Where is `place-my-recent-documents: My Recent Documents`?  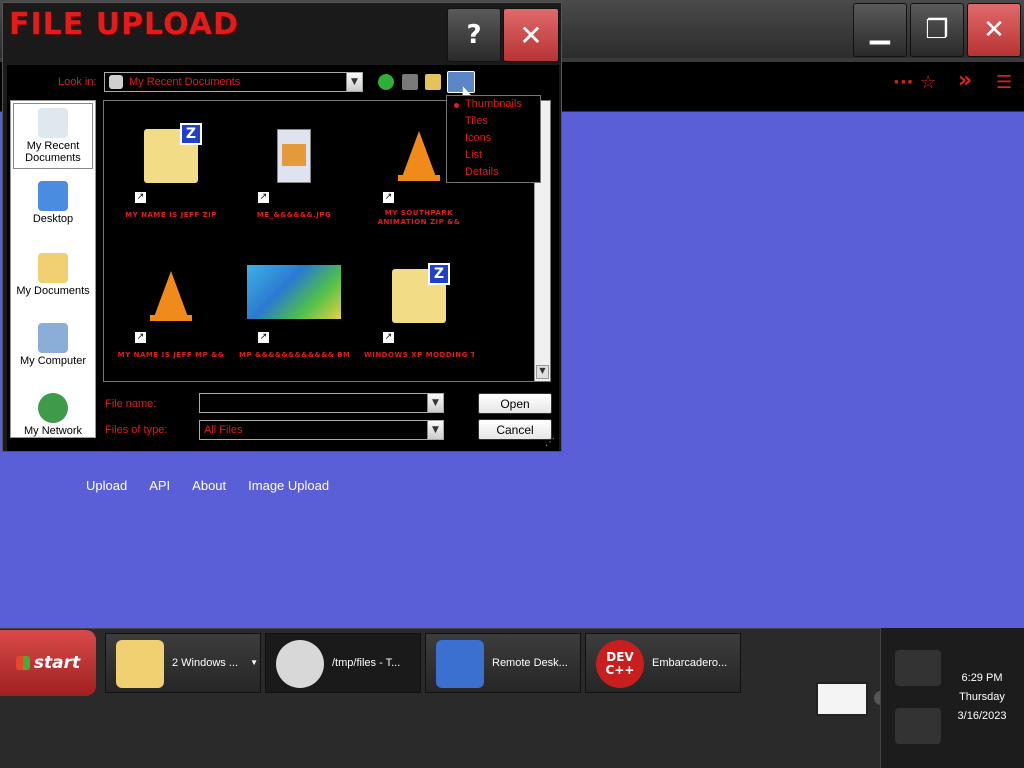
place-my-recent-documents: My Recent Documents is located at coordinates (53, 136).